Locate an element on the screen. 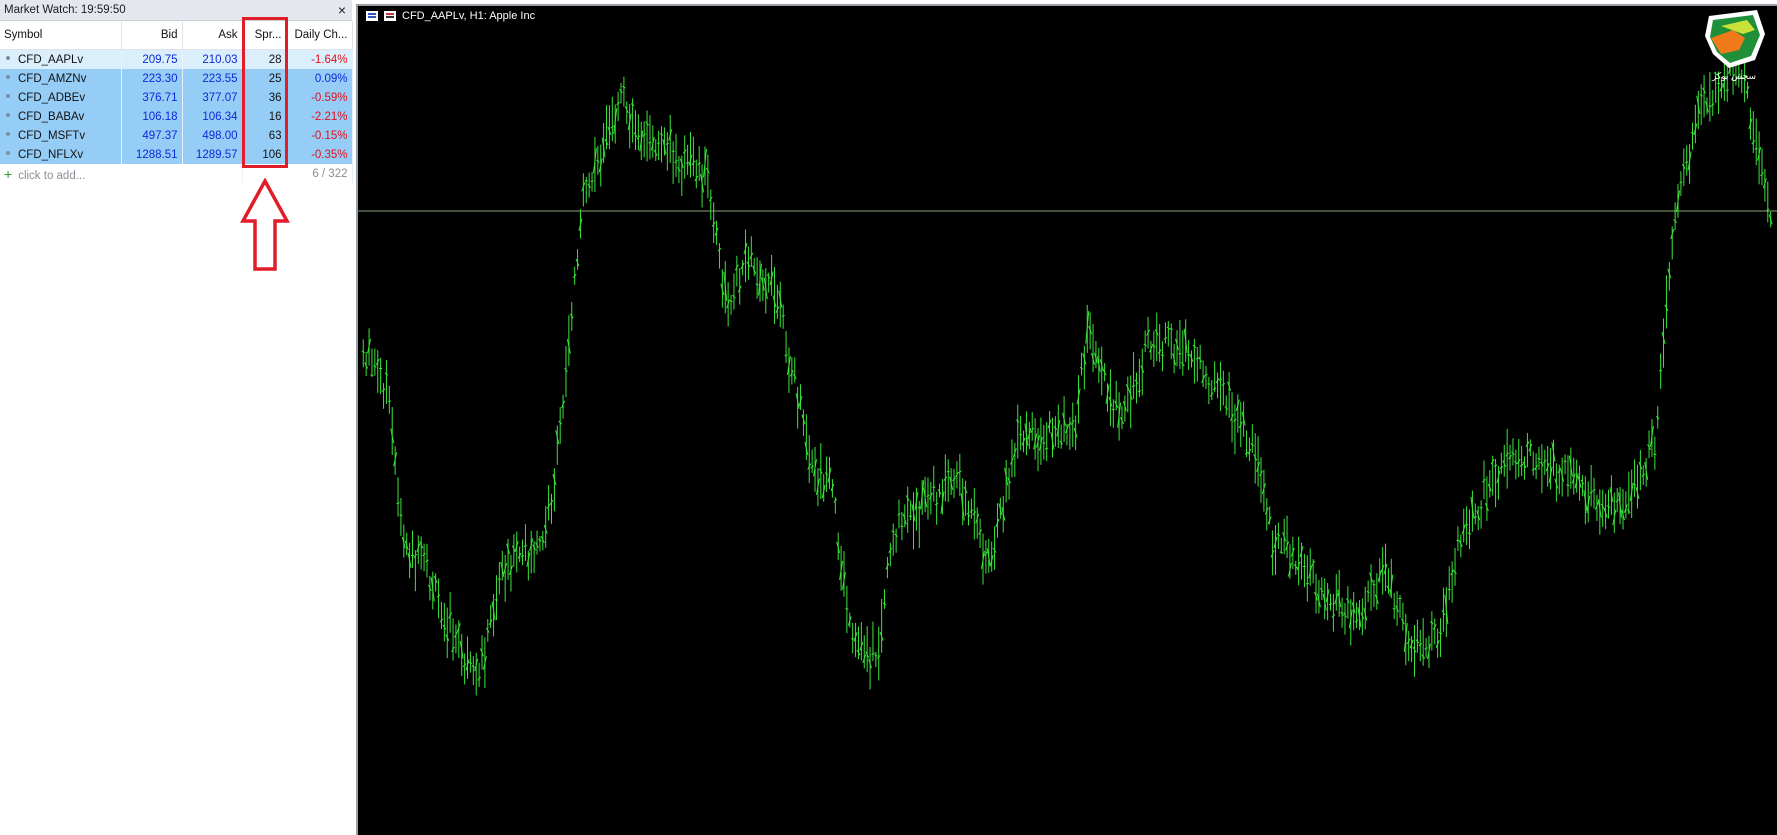  close-icon: × is located at coordinates (342, 10).